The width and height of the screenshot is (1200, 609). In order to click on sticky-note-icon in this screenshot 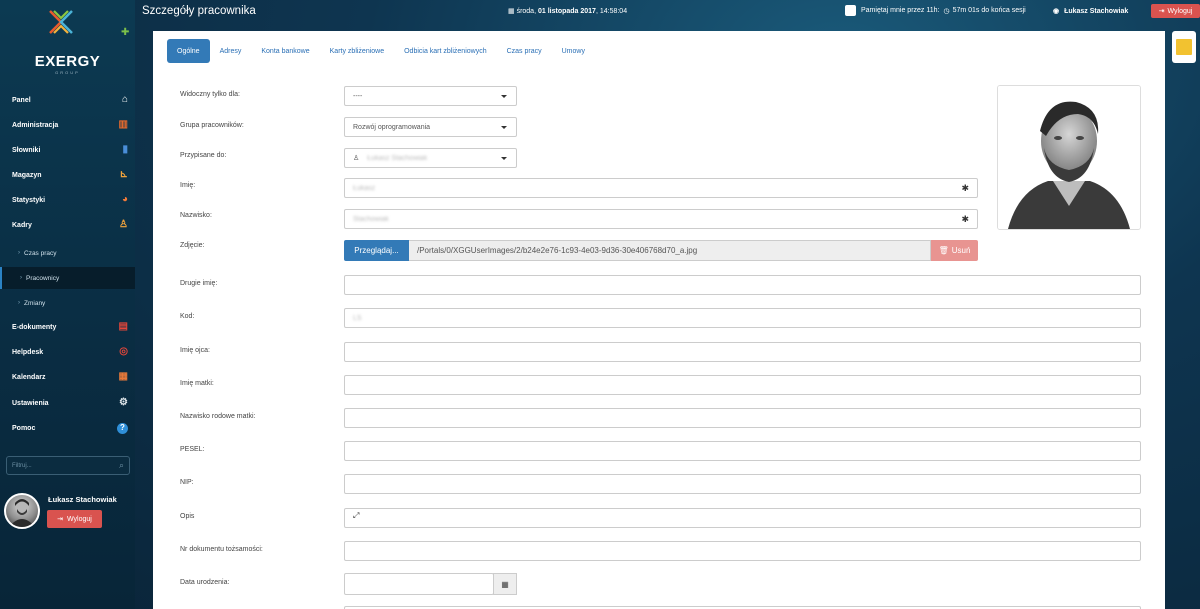, I will do `click(1184, 47)`.